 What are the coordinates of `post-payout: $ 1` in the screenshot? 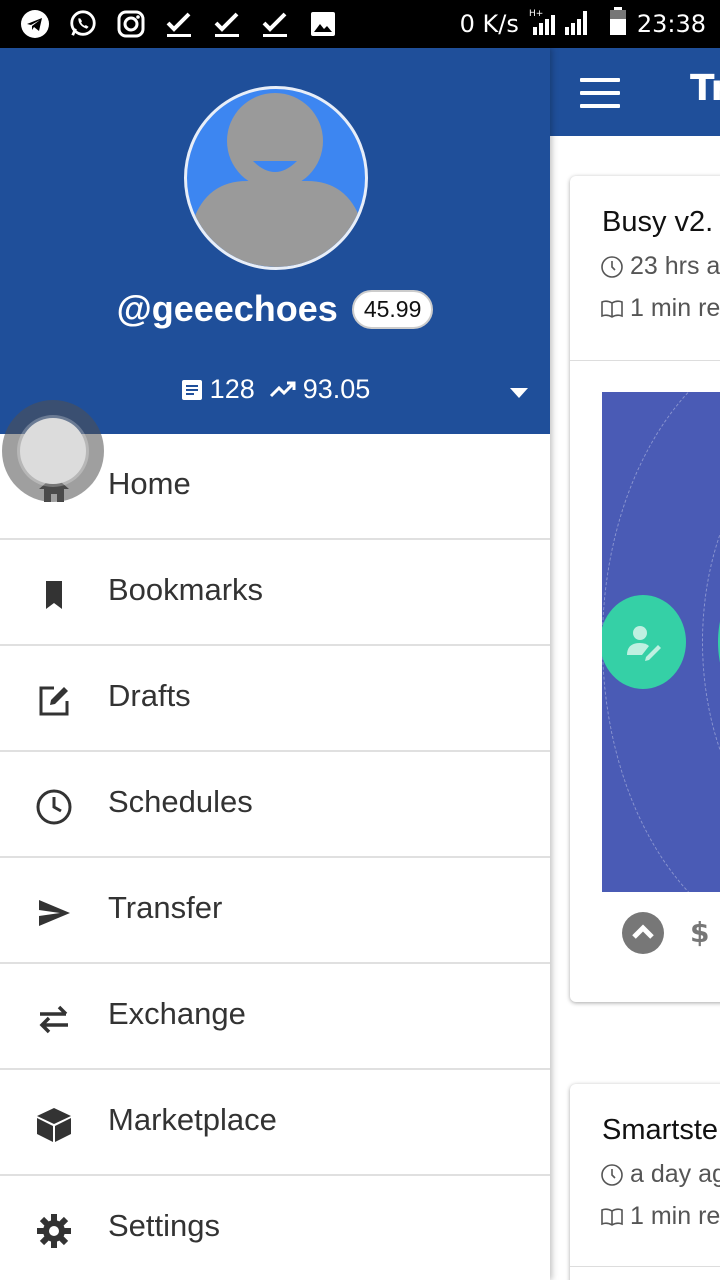 It's located at (705, 932).